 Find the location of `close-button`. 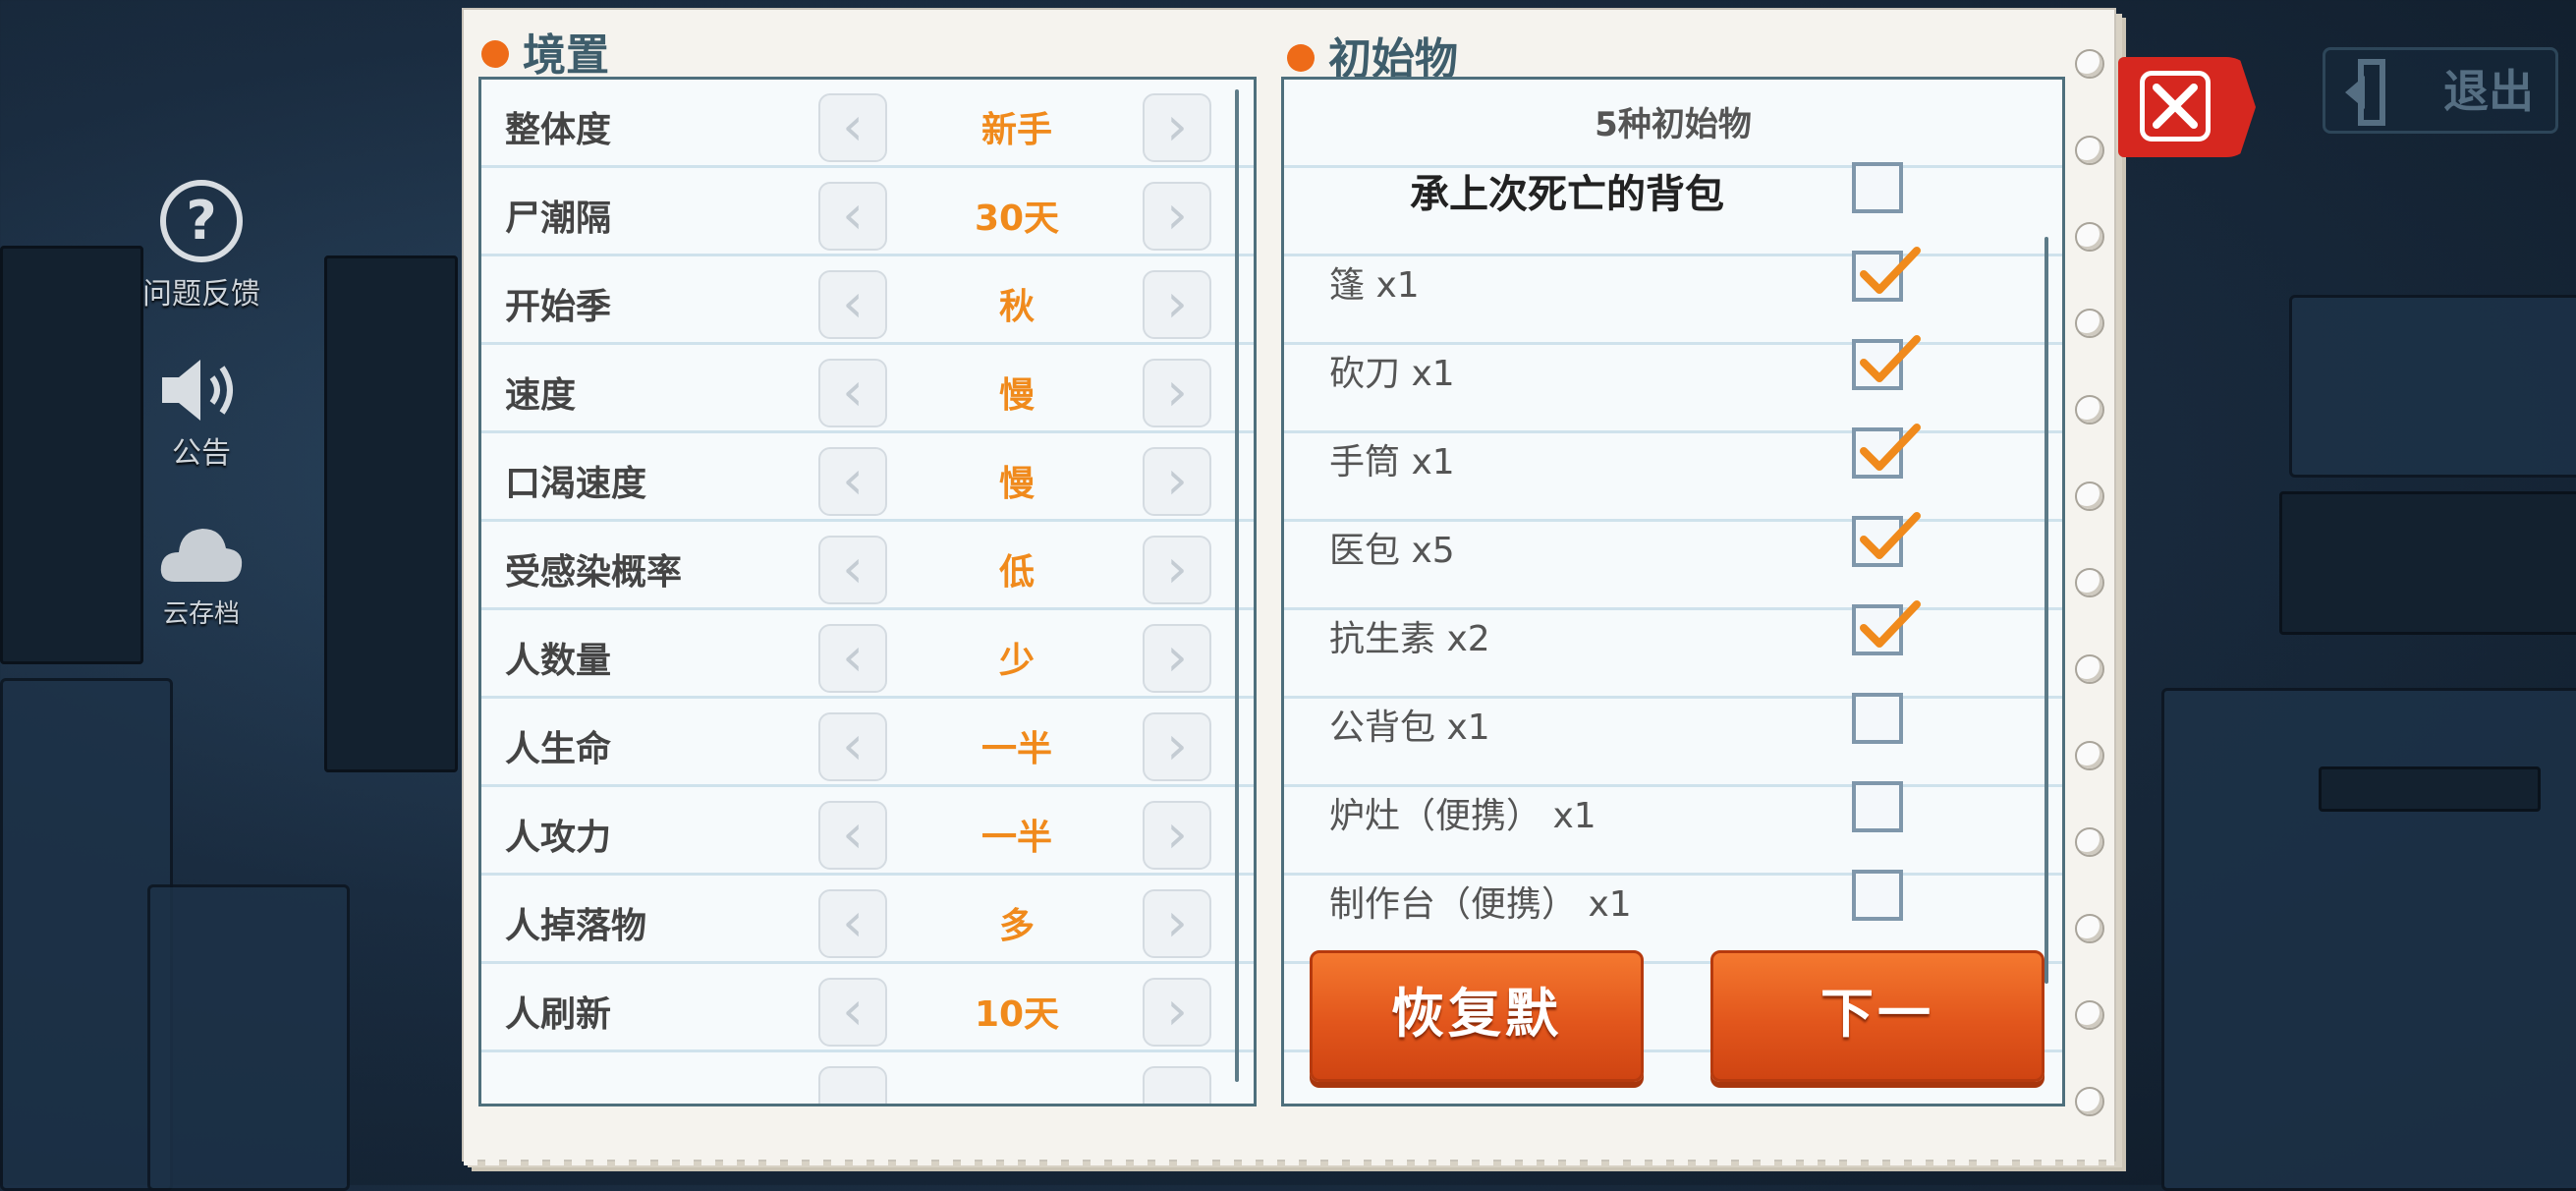

close-button is located at coordinates (2187, 107).